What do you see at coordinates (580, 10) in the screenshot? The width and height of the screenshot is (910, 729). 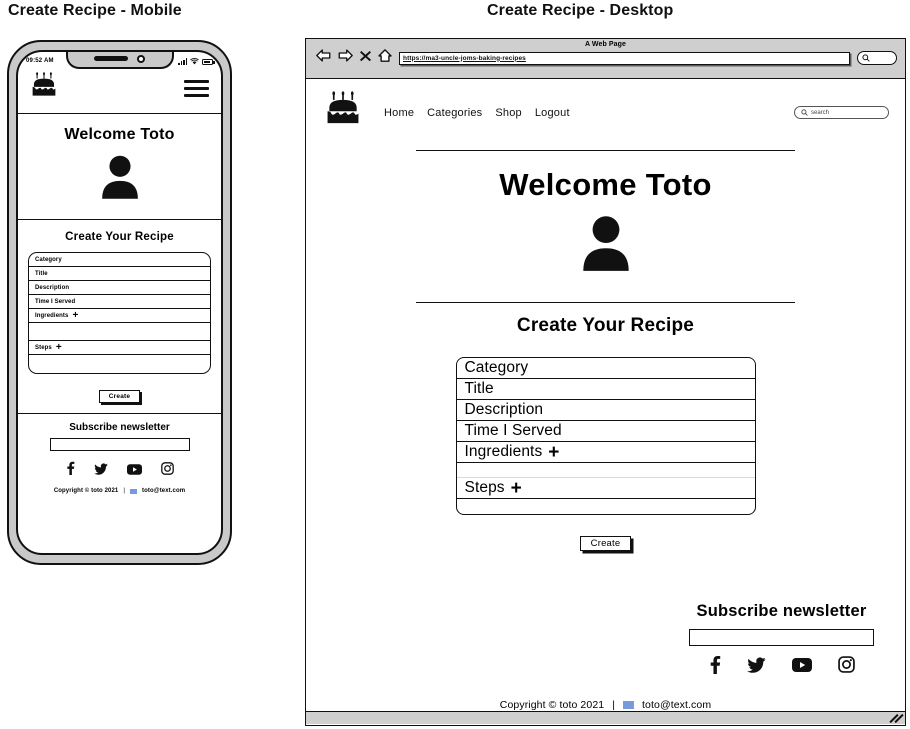 I see `desktop-caption: Create Recipe - Desktop` at bounding box center [580, 10].